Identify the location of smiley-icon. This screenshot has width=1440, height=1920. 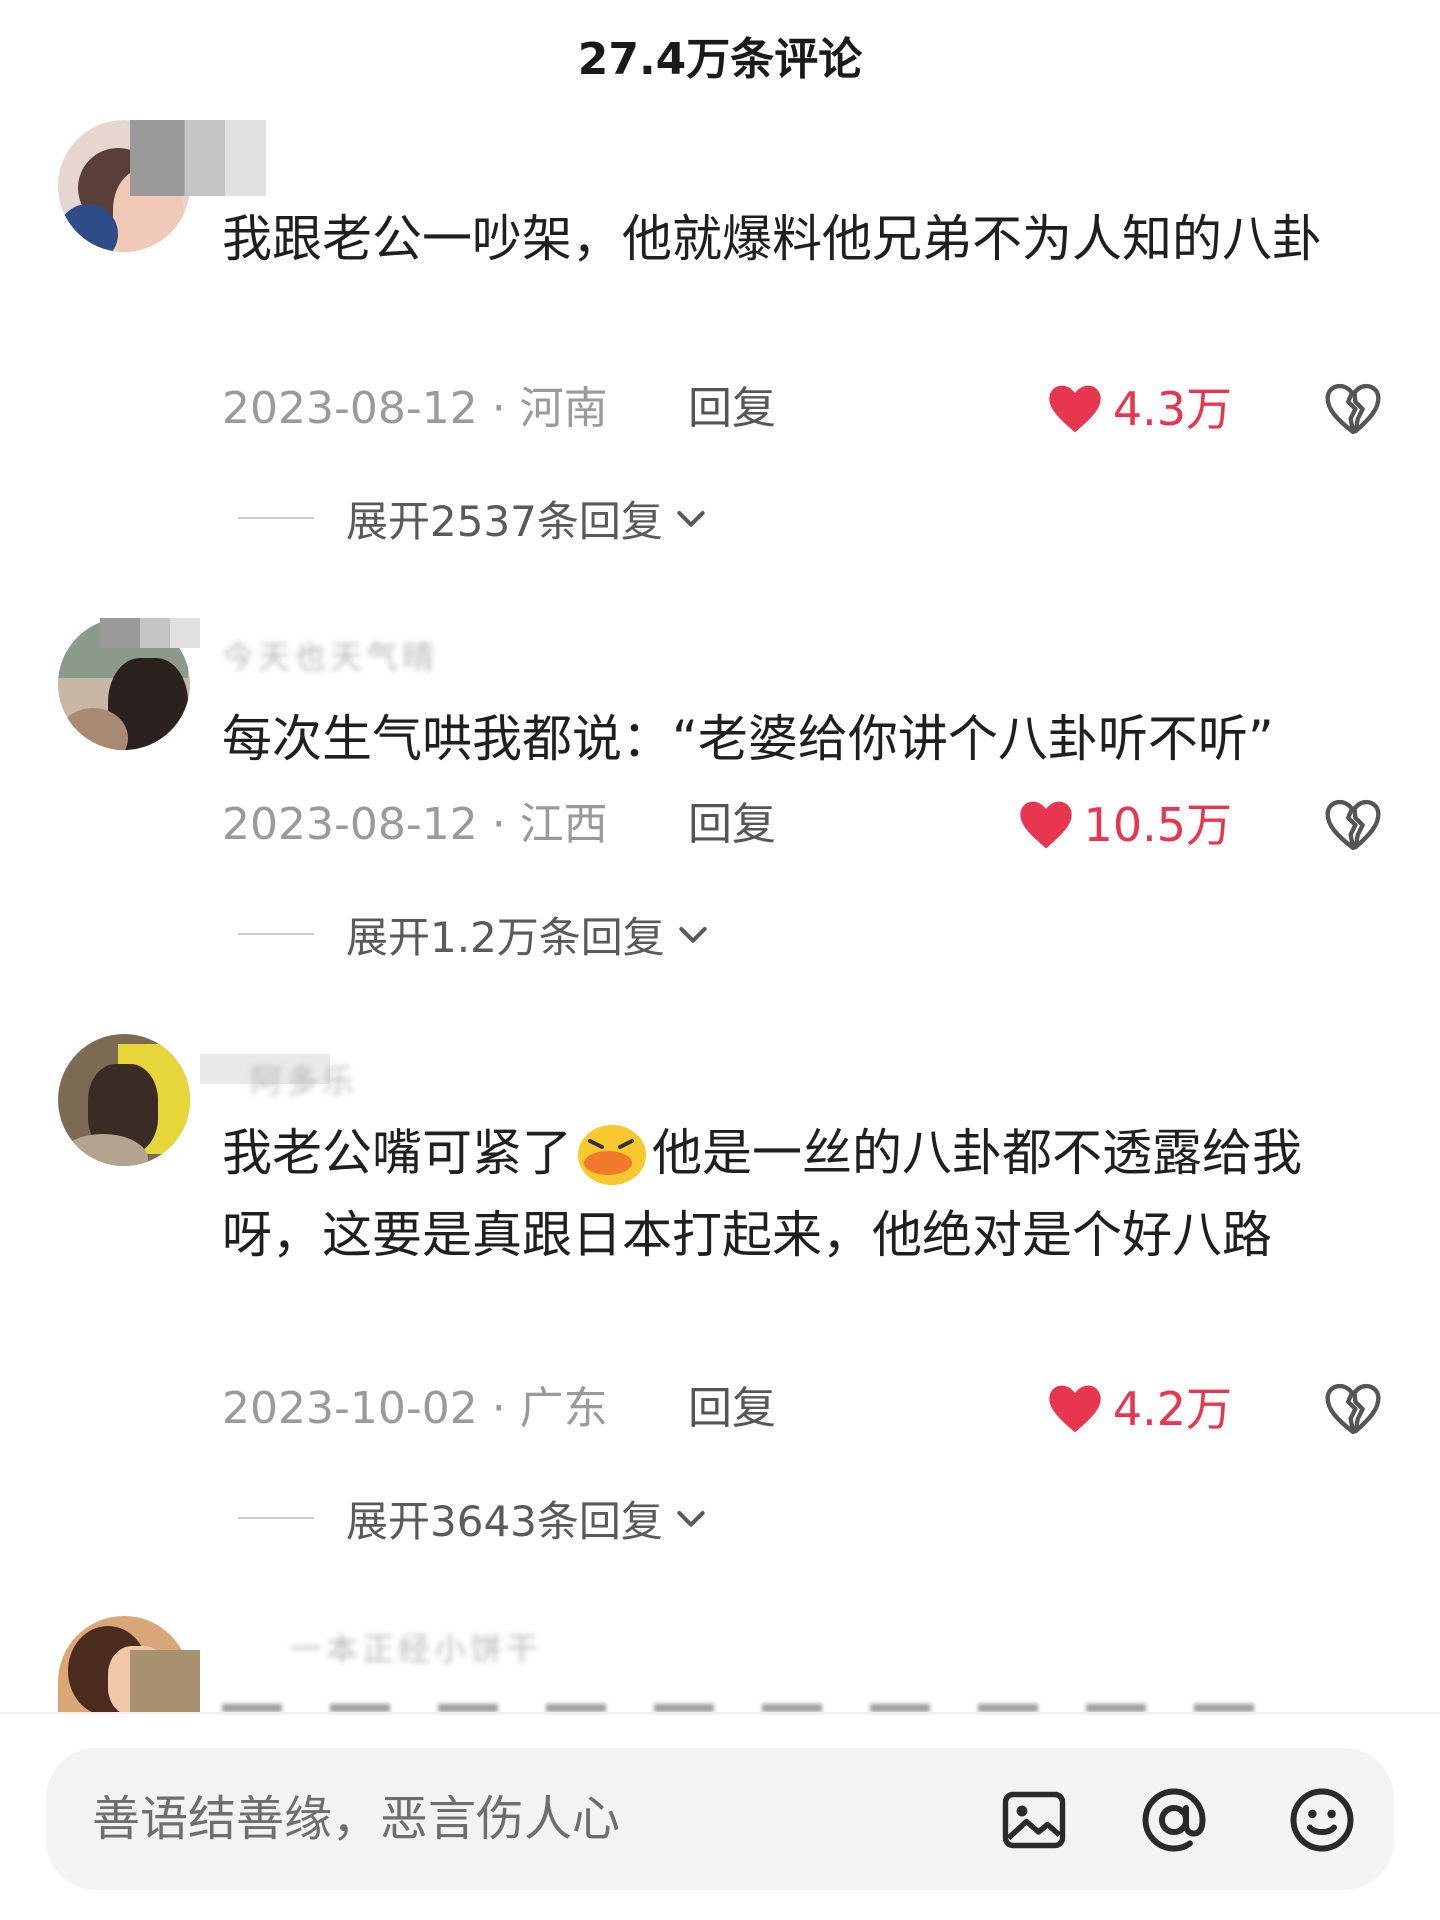
(1322, 1820).